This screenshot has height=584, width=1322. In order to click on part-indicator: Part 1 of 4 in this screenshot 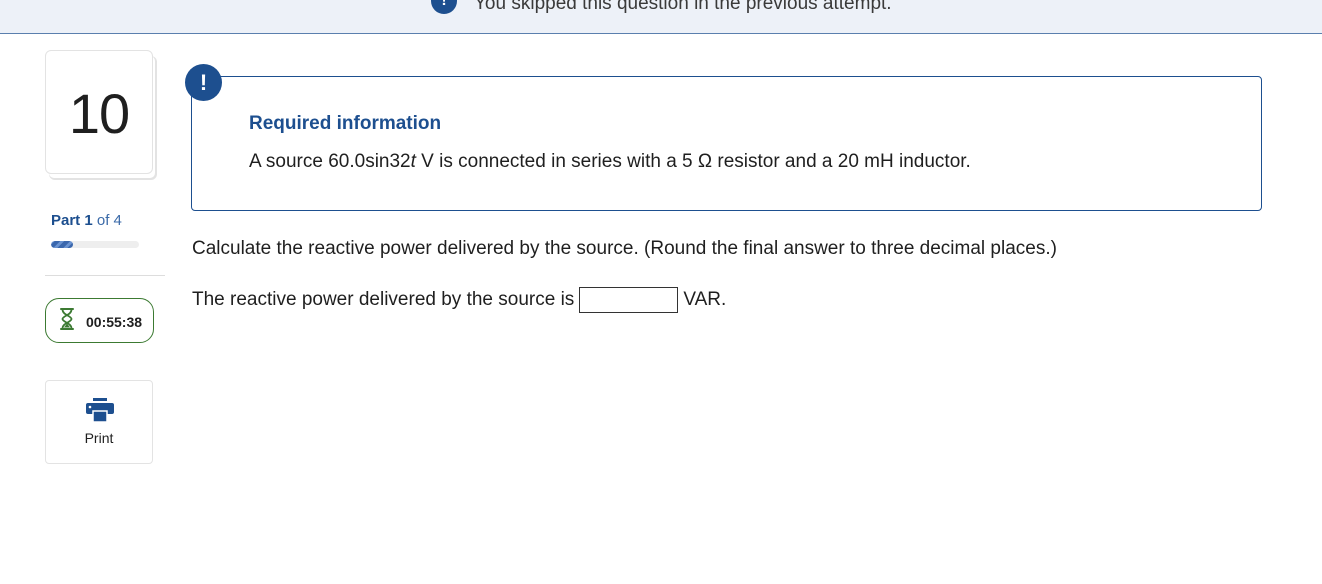, I will do `click(86, 220)`.